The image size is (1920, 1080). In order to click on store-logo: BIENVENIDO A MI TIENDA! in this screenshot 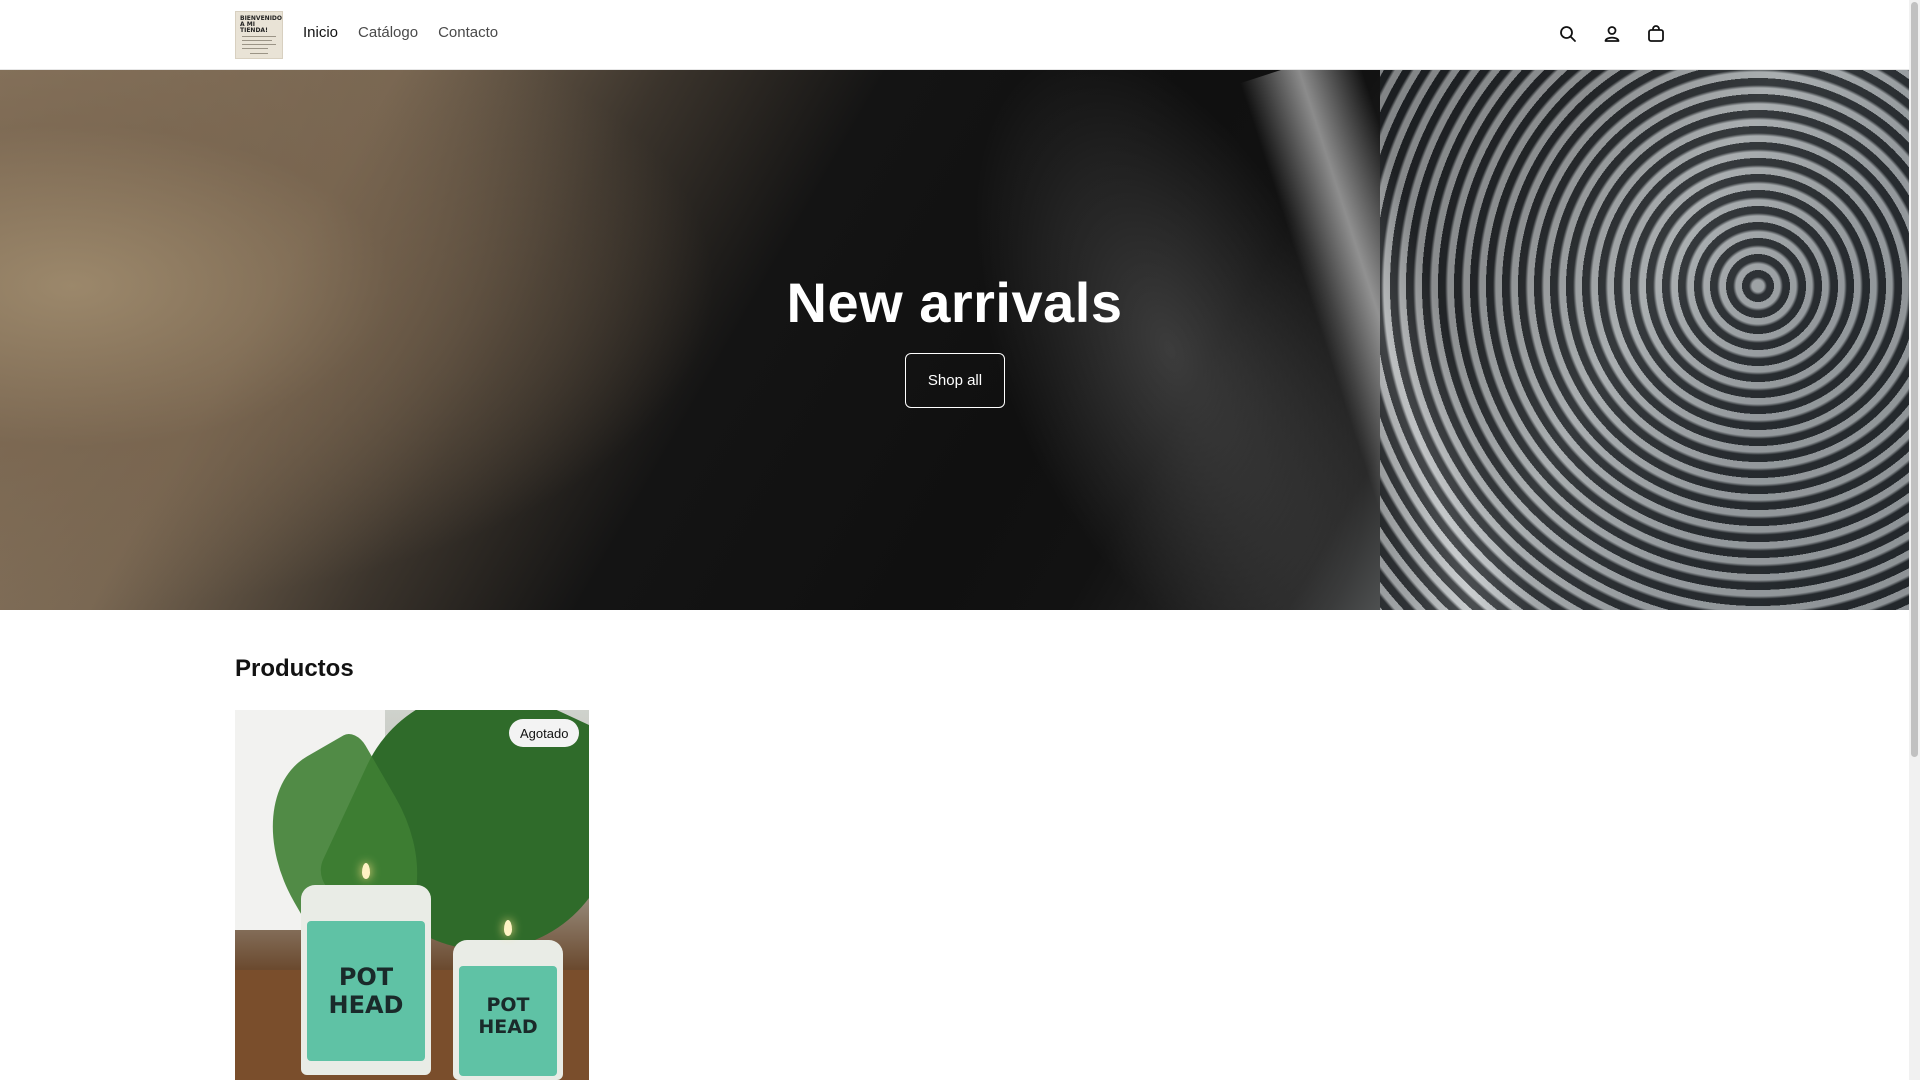, I will do `click(259, 35)`.